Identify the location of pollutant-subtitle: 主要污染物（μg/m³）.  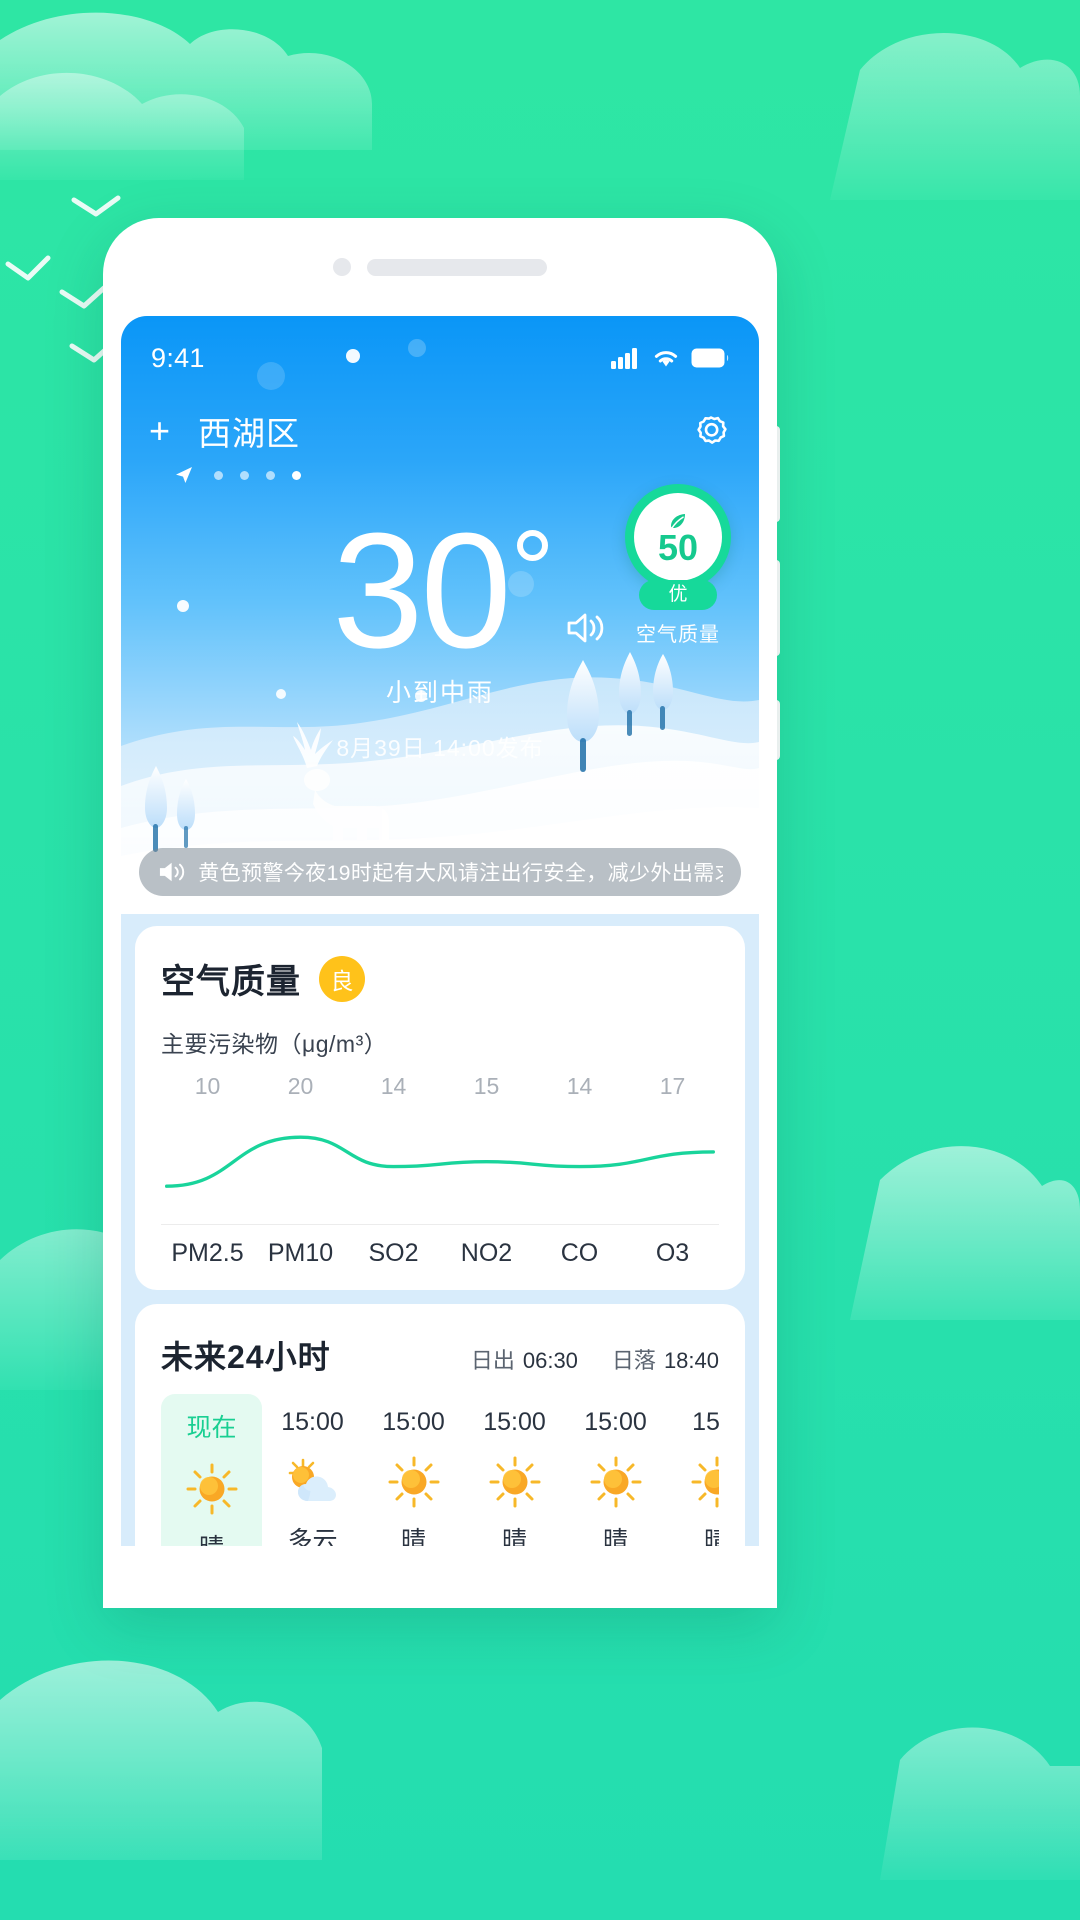
(274, 1044).